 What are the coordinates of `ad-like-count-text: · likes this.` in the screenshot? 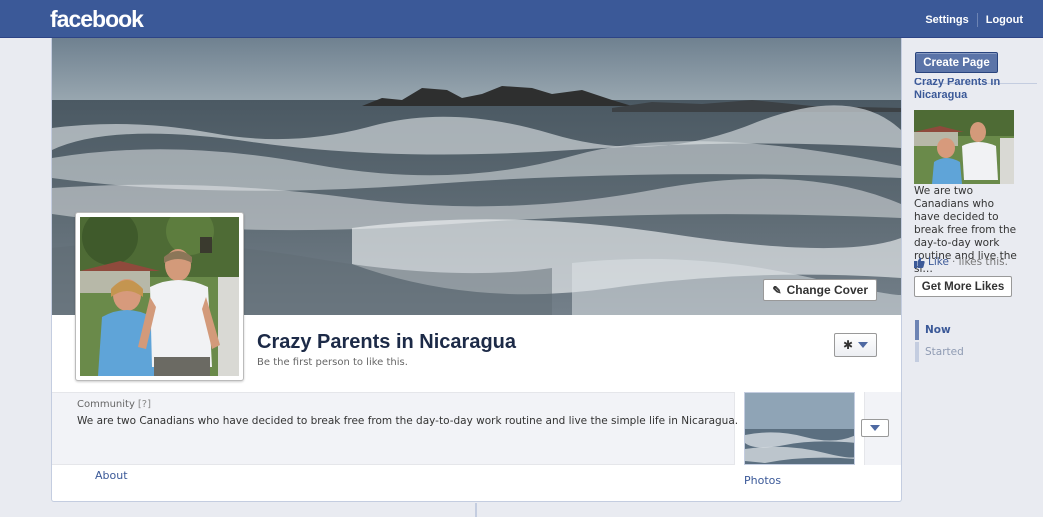 It's located at (979, 262).